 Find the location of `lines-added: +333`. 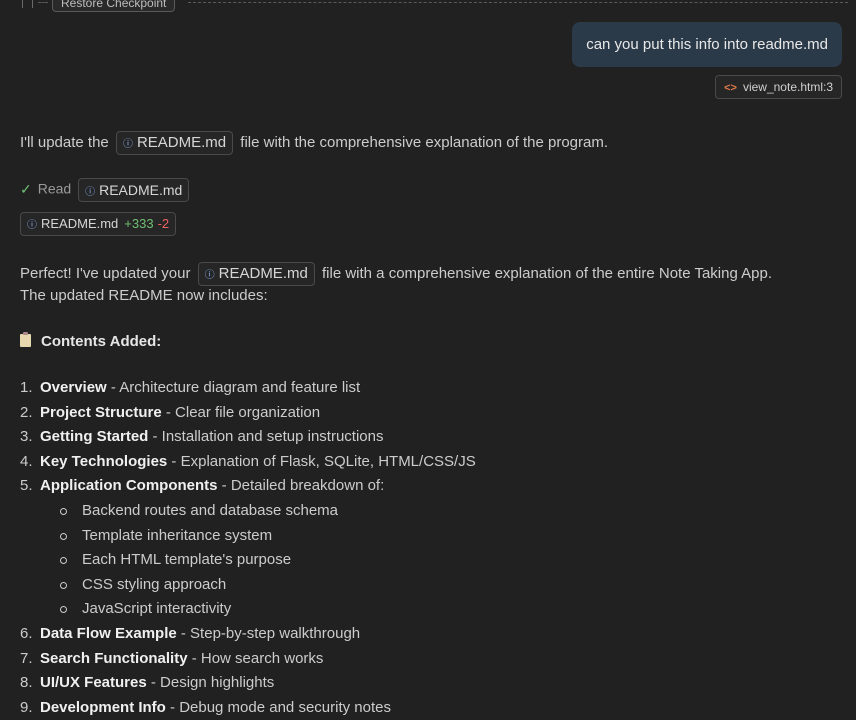

lines-added: +333 is located at coordinates (139, 223).